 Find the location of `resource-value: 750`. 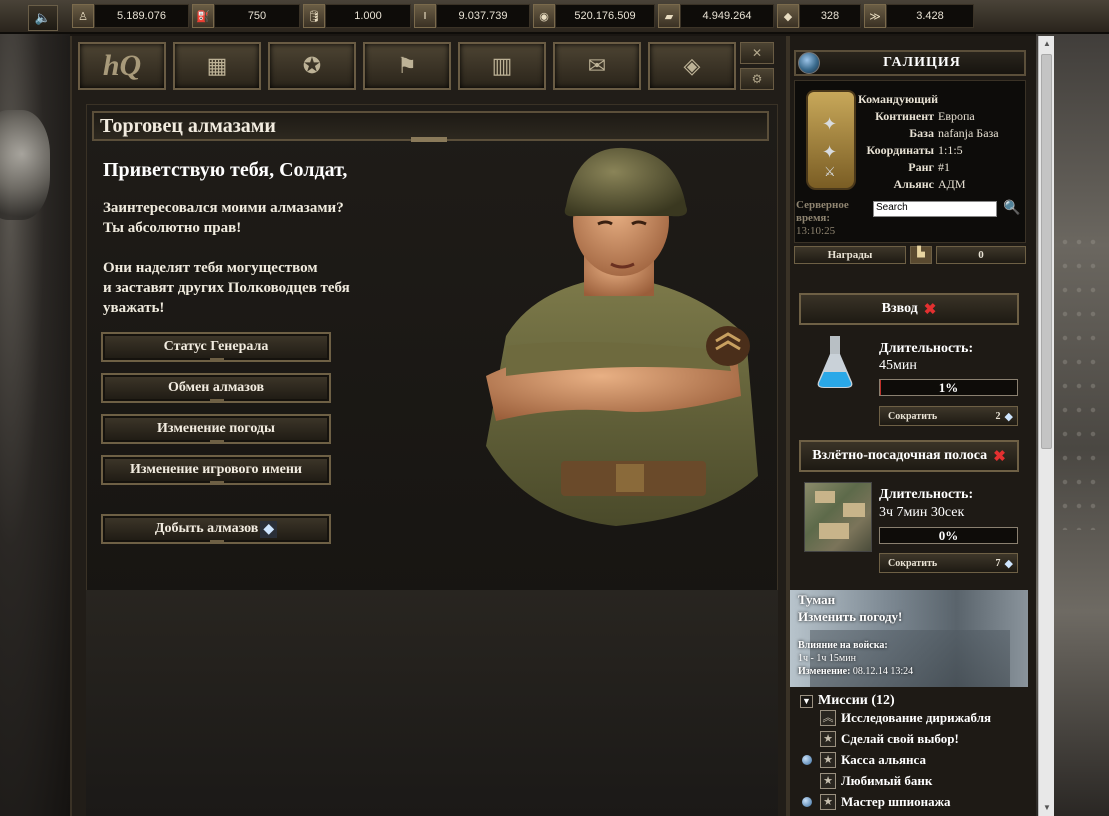

resource-value: 750 is located at coordinates (257, 16).